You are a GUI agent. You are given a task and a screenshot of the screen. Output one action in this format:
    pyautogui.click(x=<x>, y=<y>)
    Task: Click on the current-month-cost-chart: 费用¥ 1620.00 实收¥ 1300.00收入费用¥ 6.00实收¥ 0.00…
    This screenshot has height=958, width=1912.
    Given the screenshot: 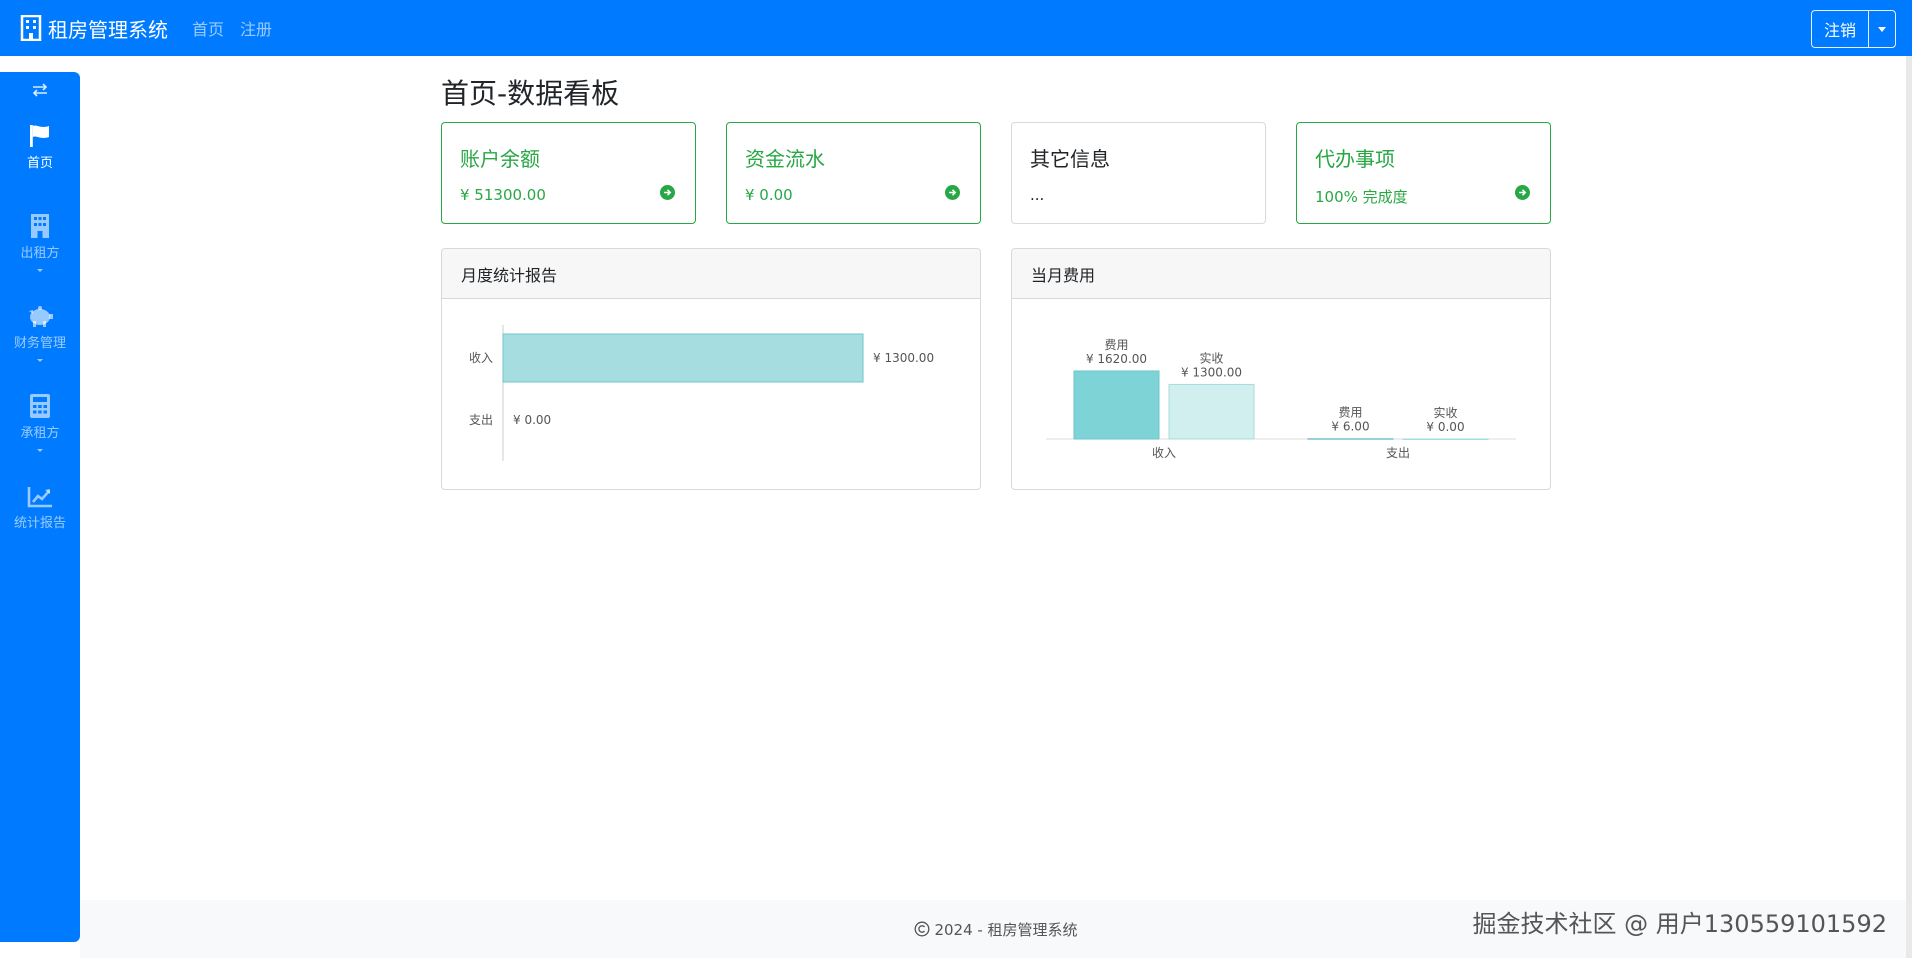 What is the action you would take?
    pyautogui.click(x=1281, y=399)
    